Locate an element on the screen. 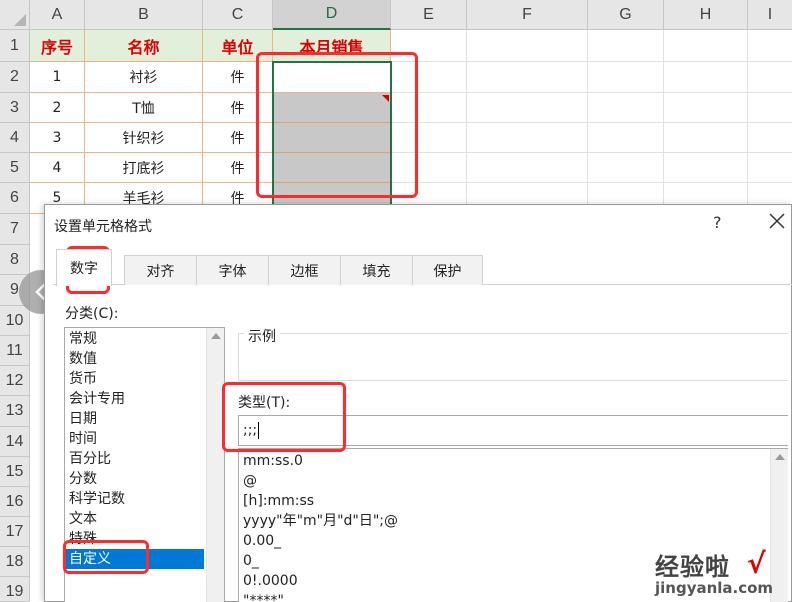  annotation-highlight-type is located at coordinates (284, 417).